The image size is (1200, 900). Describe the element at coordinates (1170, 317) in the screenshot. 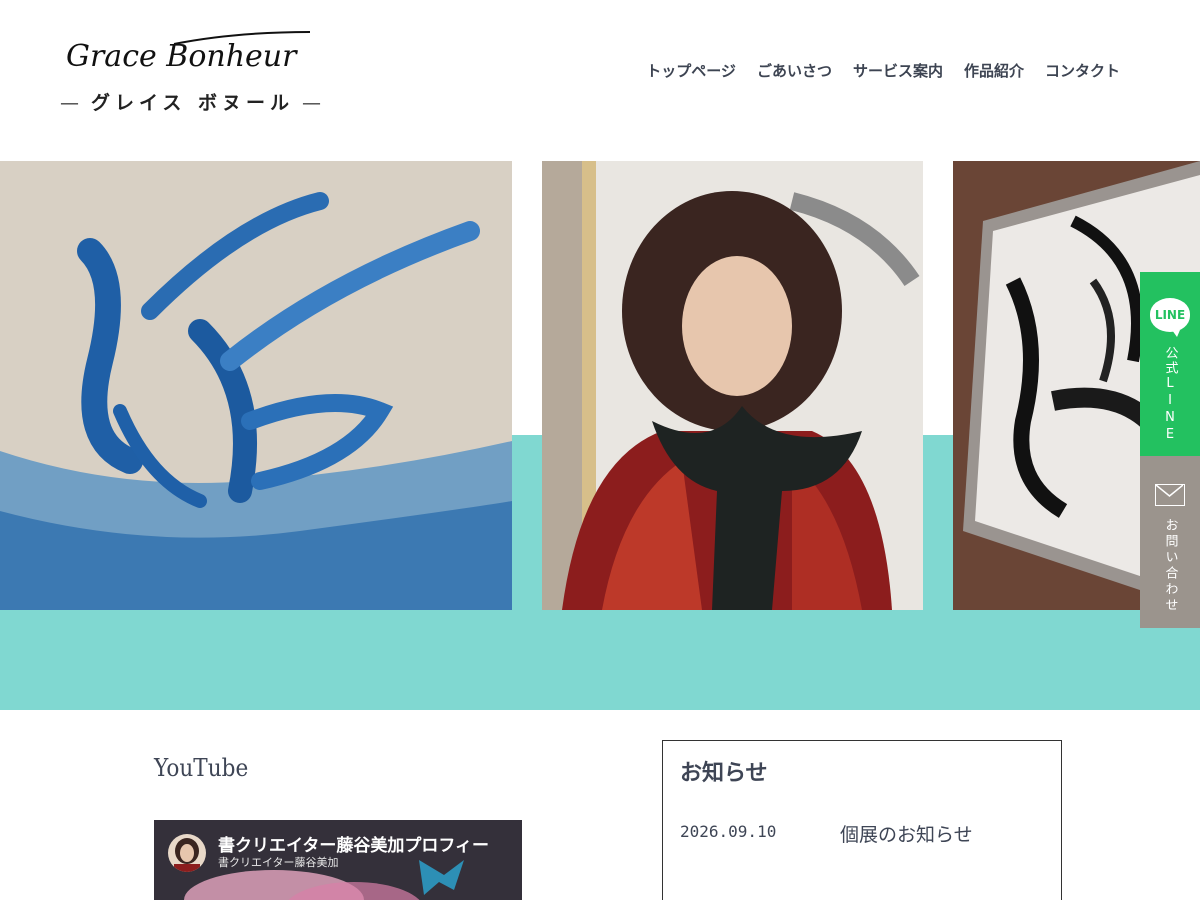

I see `line-icon: LINE` at that location.